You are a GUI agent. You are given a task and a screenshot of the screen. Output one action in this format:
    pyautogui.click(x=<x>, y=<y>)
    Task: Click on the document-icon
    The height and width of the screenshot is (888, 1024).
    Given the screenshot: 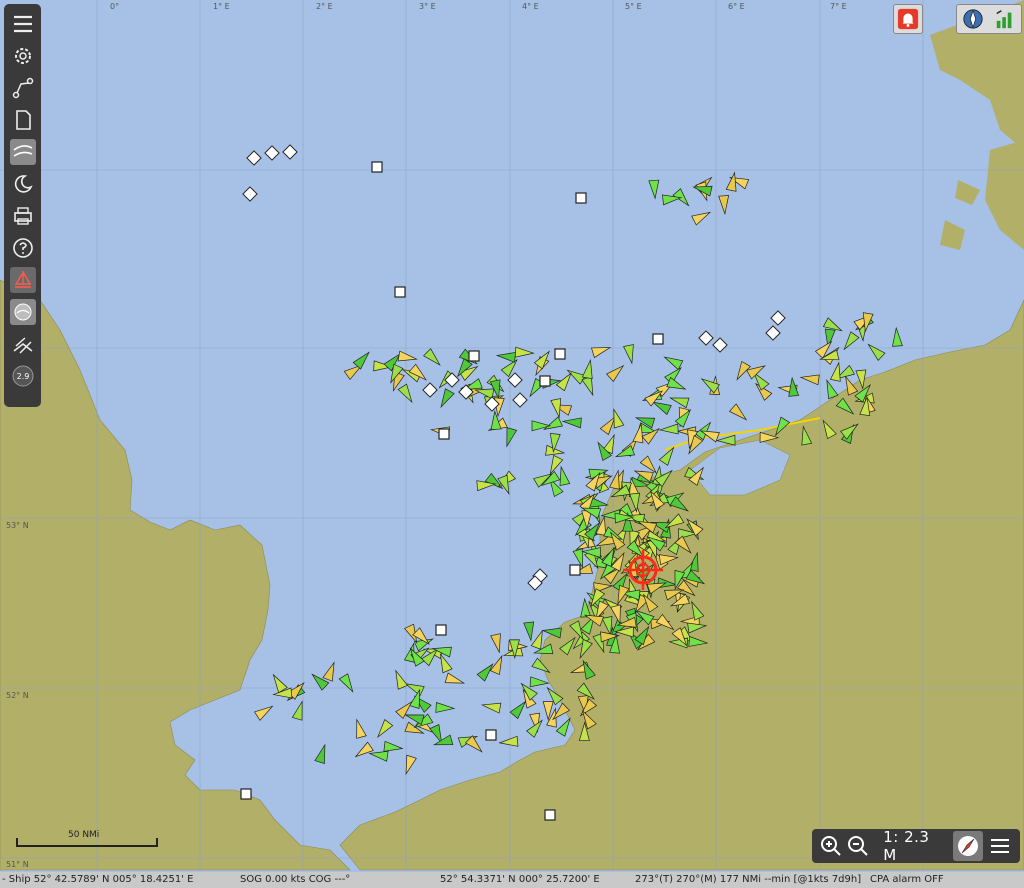 What is the action you would take?
    pyautogui.click(x=23, y=120)
    